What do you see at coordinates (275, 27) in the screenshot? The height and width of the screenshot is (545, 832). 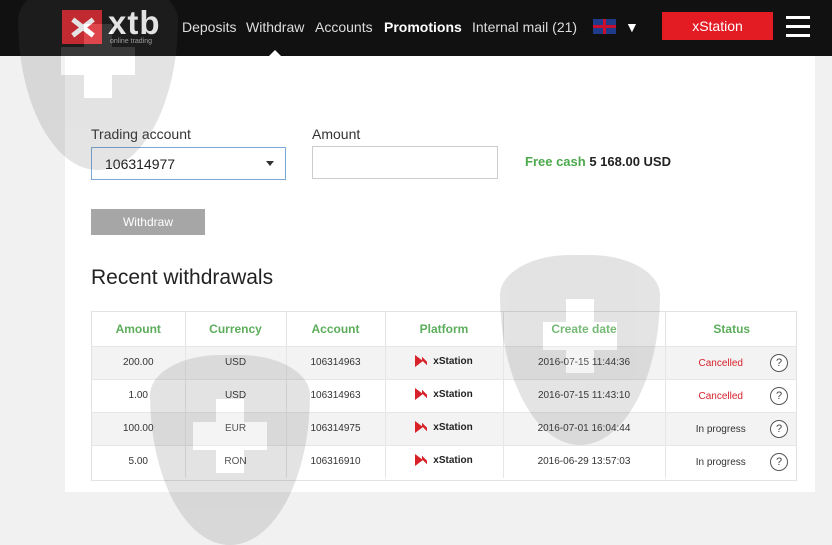 I see `nav-withdraw: Withdraw` at bounding box center [275, 27].